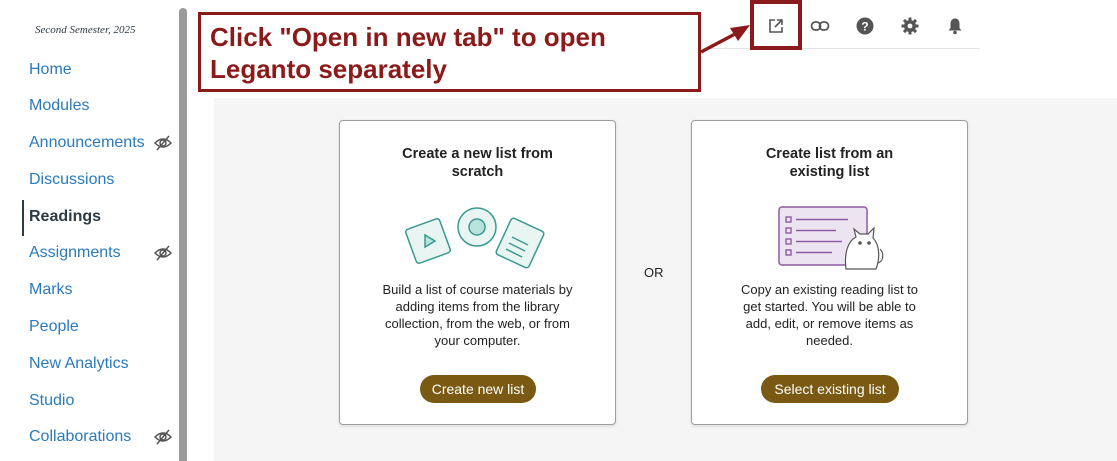  What do you see at coordinates (477, 163) in the screenshot?
I see `card-title: Create a new list from scratch` at bounding box center [477, 163].